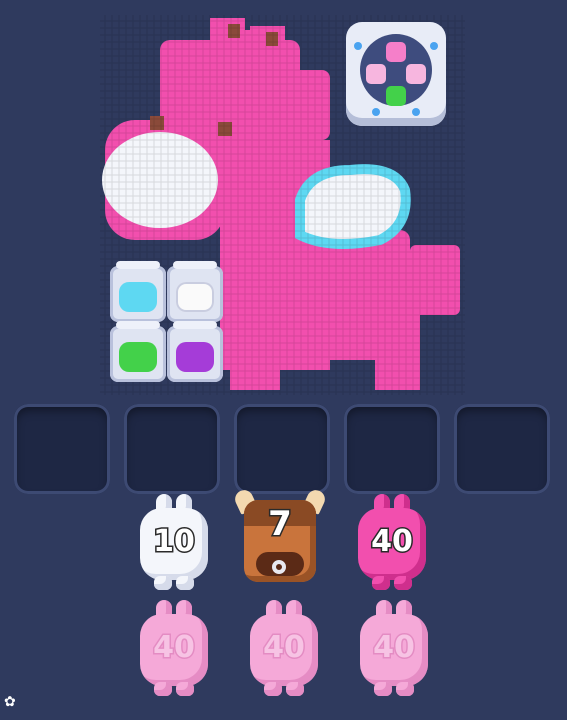 This screenshot has width=567, height=720. What do you see at coordinates (195, 297) in the screenshot?
I see `white-beans` at bounding box center [195, 297].